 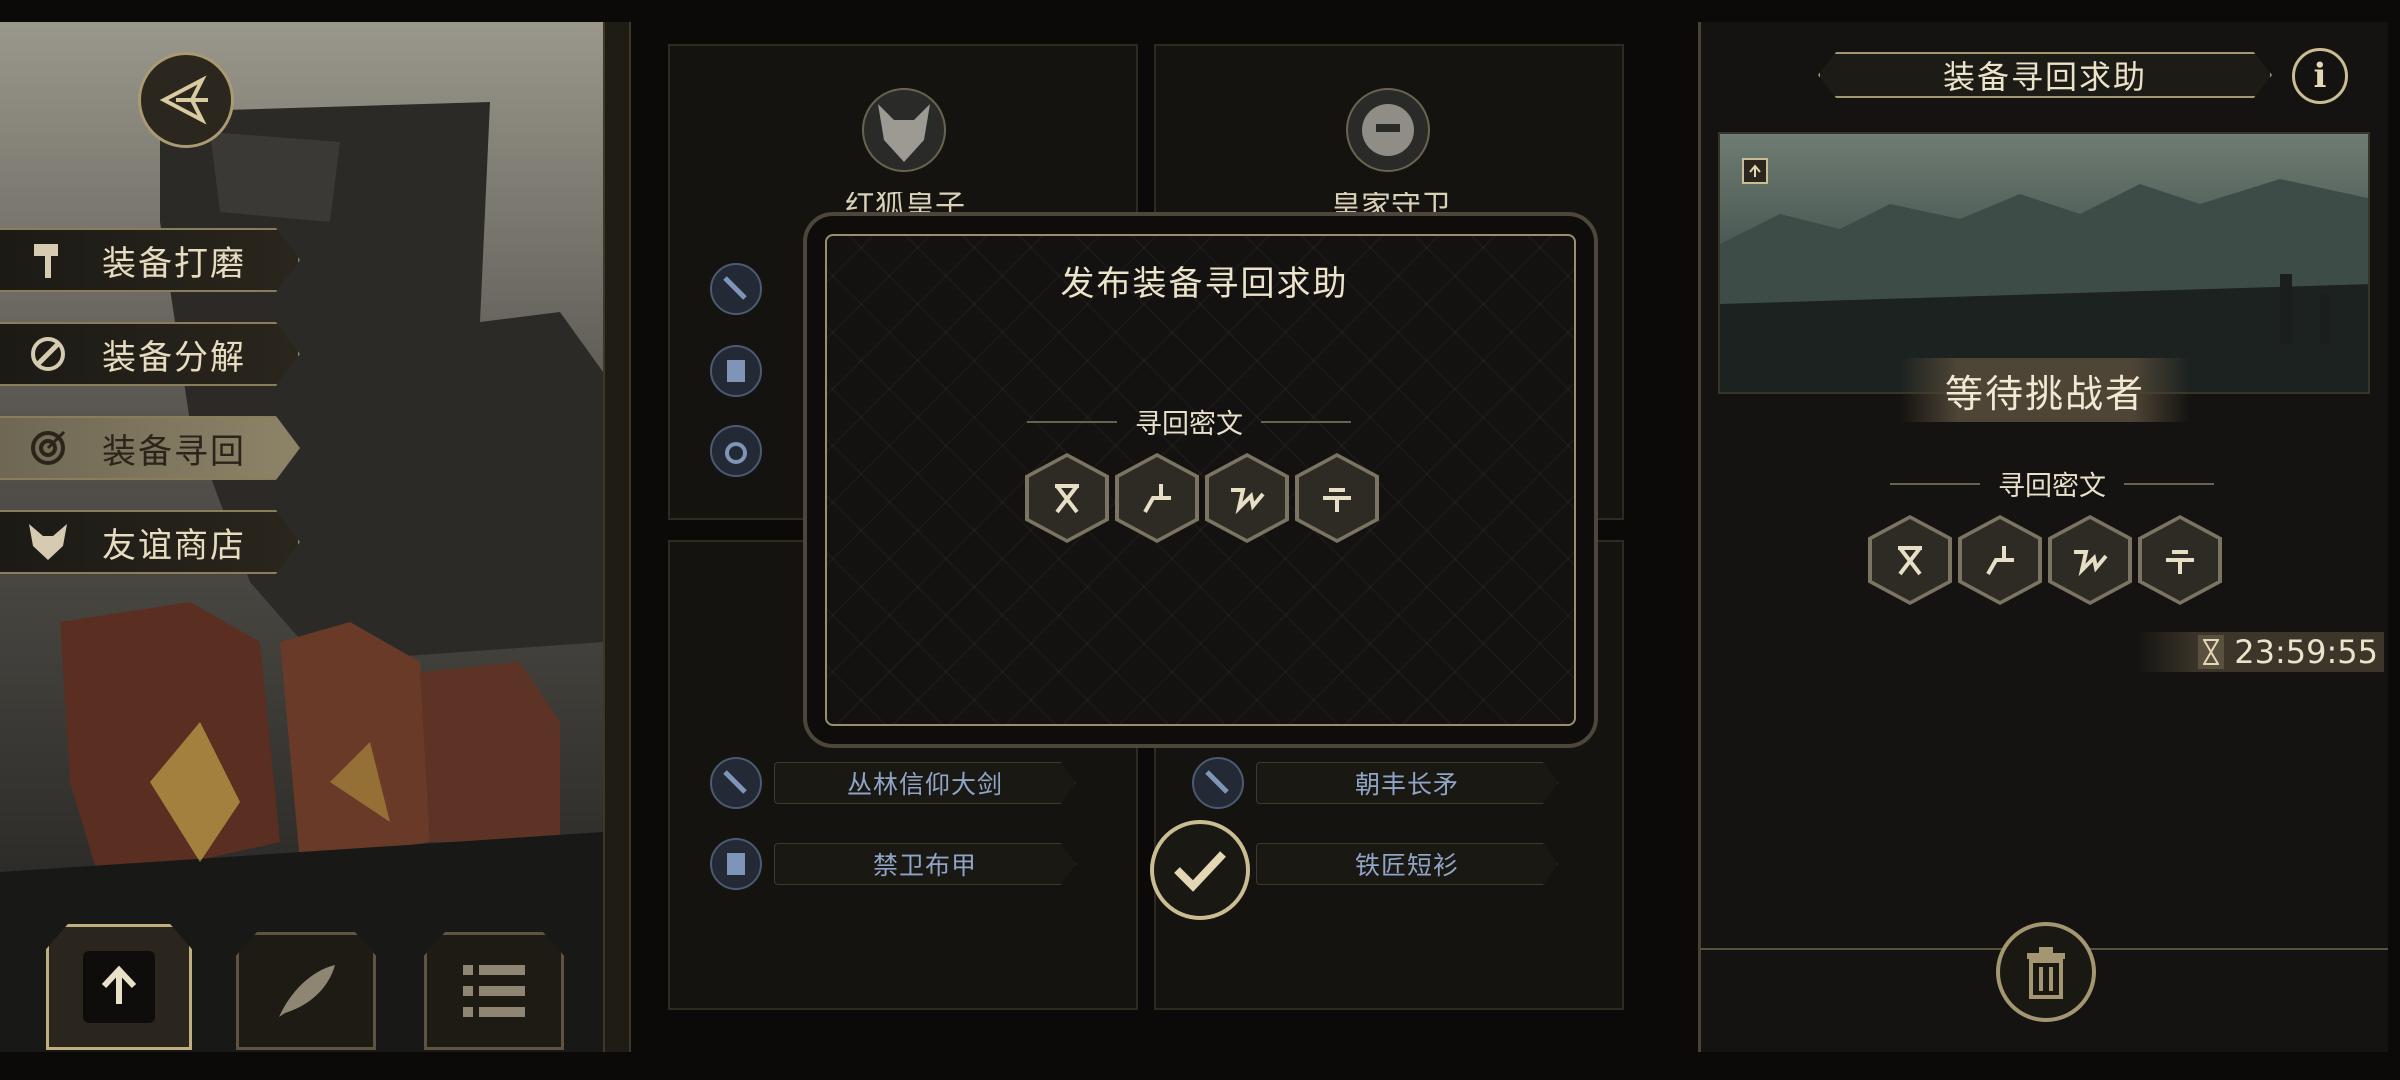 What do you see at coordinates (617, 537) in the screenshot?
I see `ornamental-divider` at bounding box center [617, 537].